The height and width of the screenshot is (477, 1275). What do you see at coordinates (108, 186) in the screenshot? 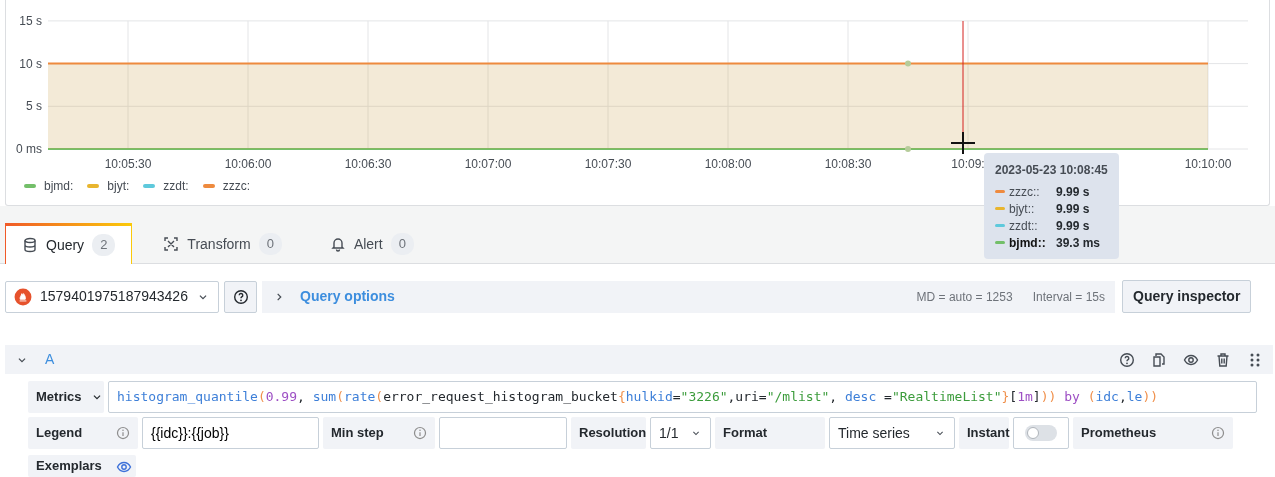
I see `legend-item: bjyt:` at bounding box center [108, 186].